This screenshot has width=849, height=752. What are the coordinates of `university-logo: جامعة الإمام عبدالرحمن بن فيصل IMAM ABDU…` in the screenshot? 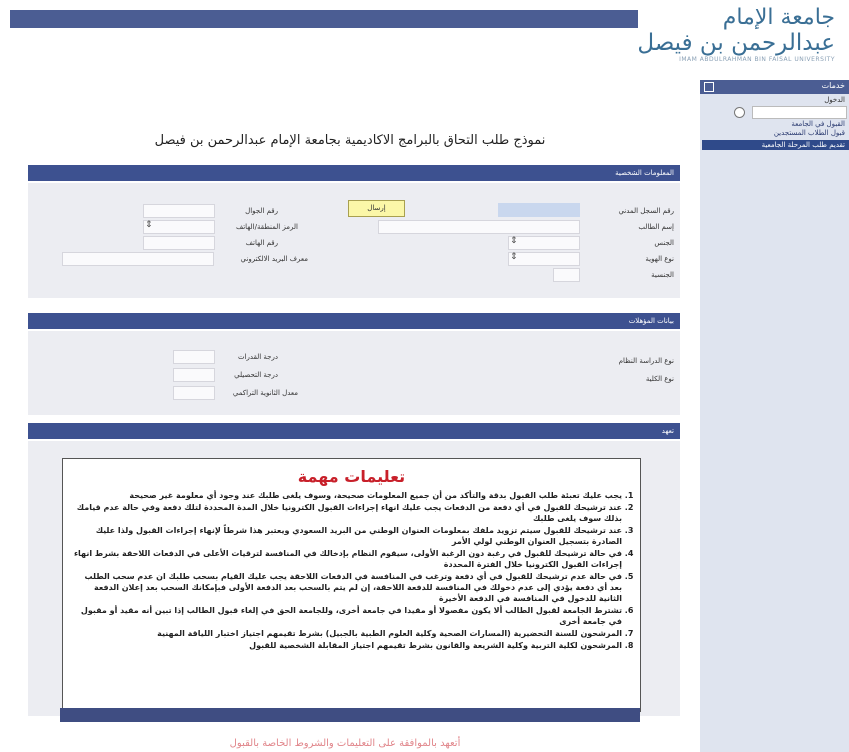 It's located at (730, 35).